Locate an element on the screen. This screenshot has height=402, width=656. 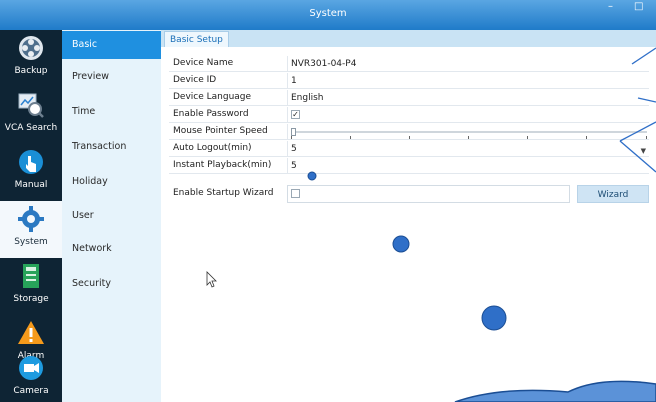
instant-playback-input: 5 is located at coordinates (302, 166).